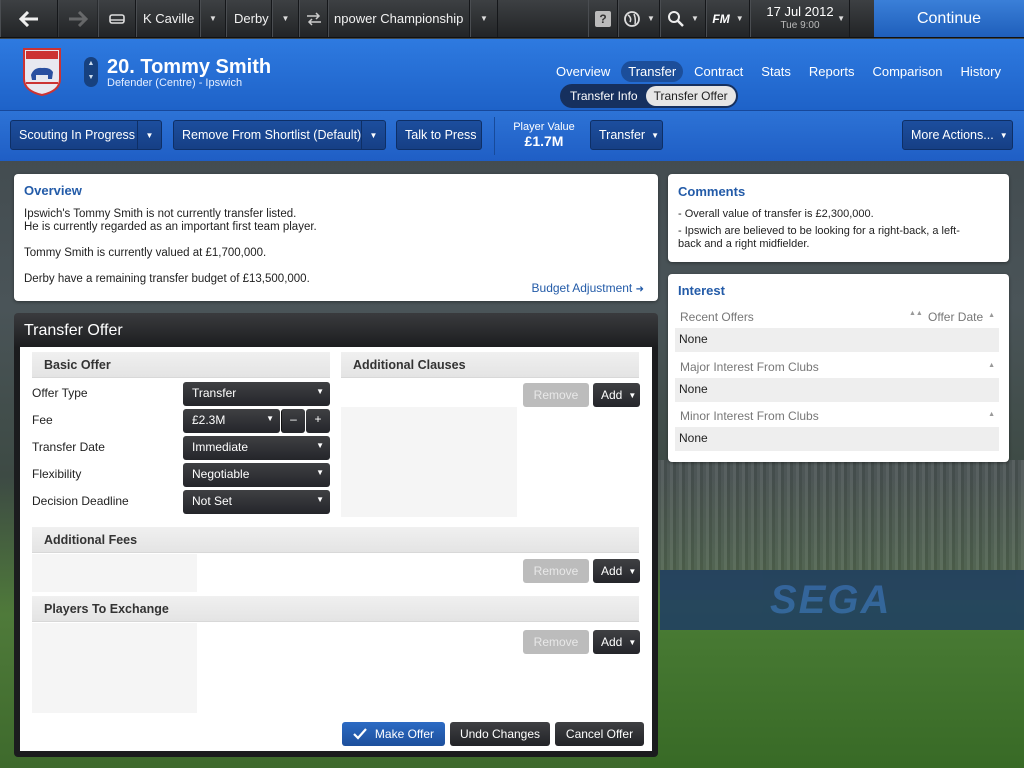 This screenshot has height=768, width=1024. What do you see at coordinates (599, 734) in the screenshot?
I see `cancel-offer-button: Cancel Offer` at bounding box center [599, 734].